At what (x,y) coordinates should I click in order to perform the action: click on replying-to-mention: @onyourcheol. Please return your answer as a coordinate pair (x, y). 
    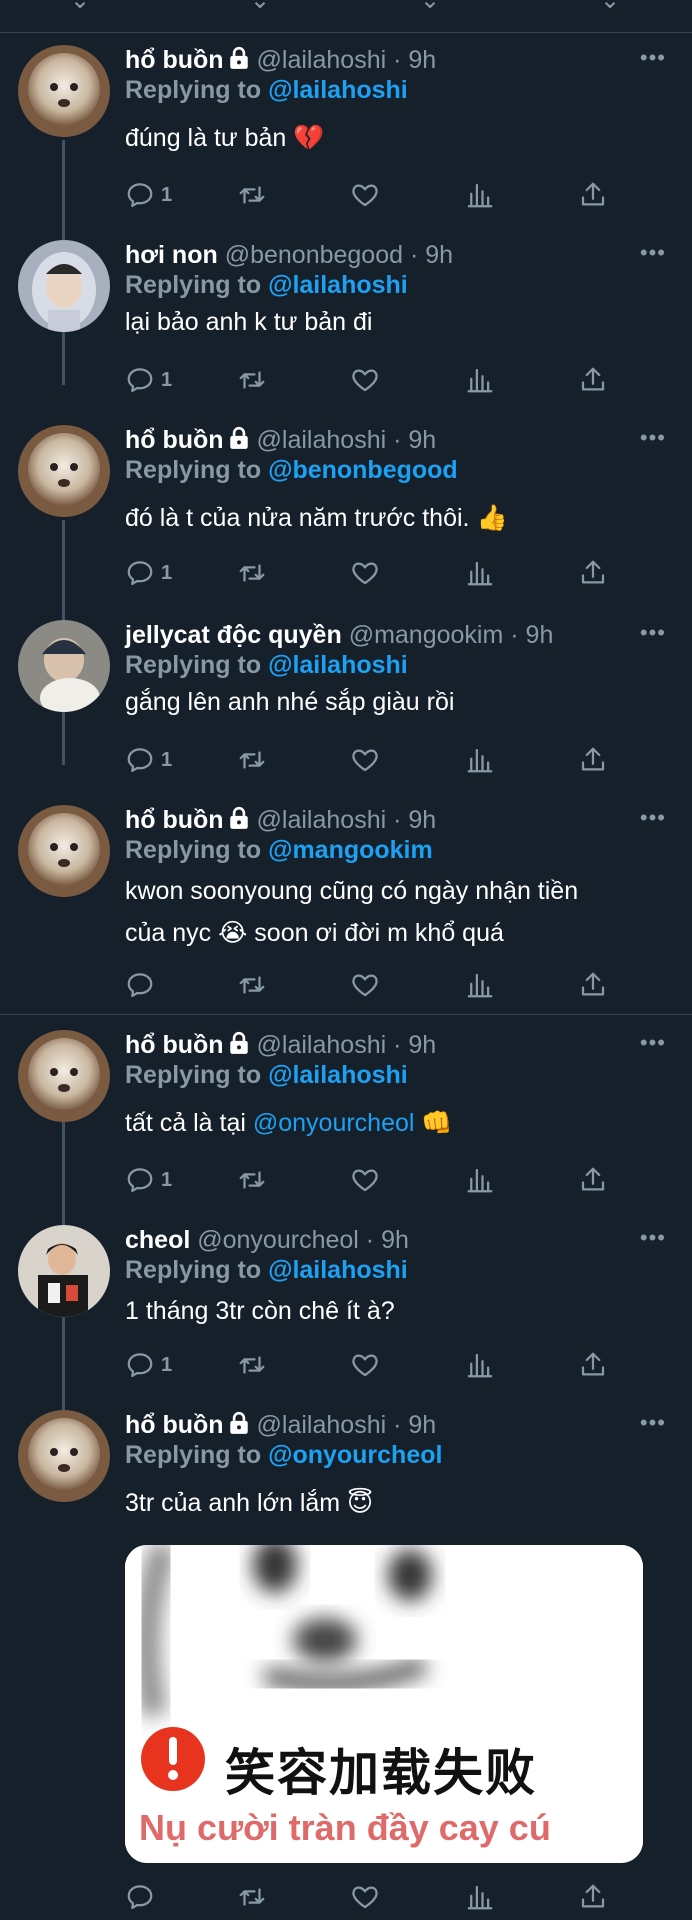
    Looking at the image, I should click on (355, 1455).